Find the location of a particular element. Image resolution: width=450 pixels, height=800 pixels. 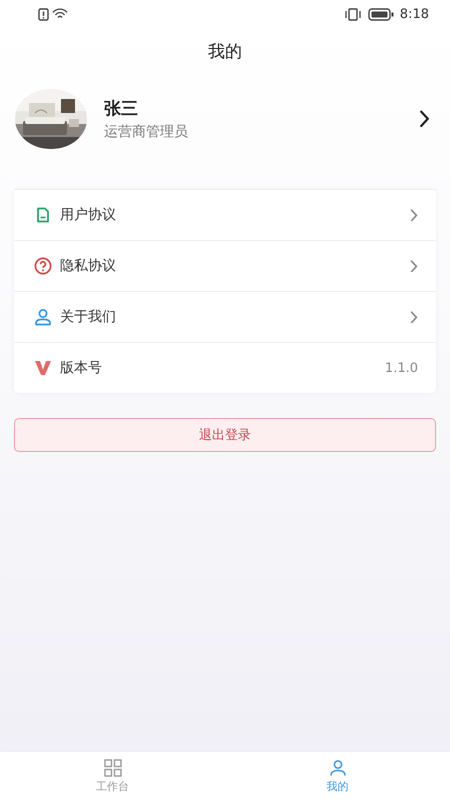

logout-button: 退出登录 is located at coordinates (225, 435).